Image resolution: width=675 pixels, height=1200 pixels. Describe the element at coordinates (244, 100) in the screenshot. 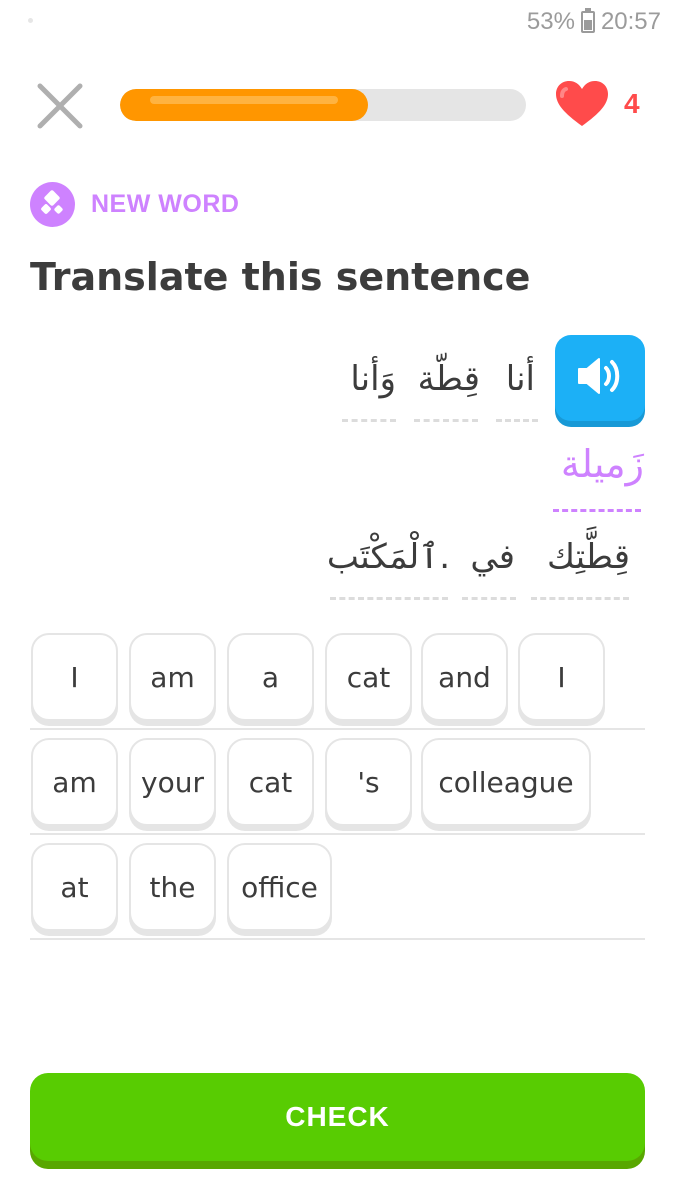

I see `progress-shine` at that location.